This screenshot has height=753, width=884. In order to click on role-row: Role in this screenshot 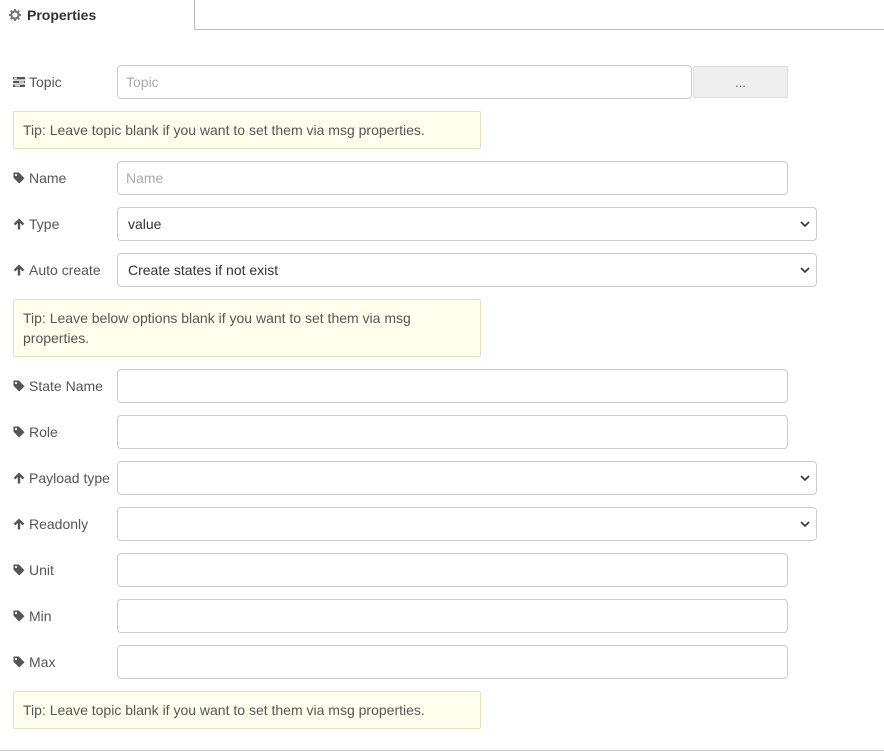, I will do `click(448, 432)`.